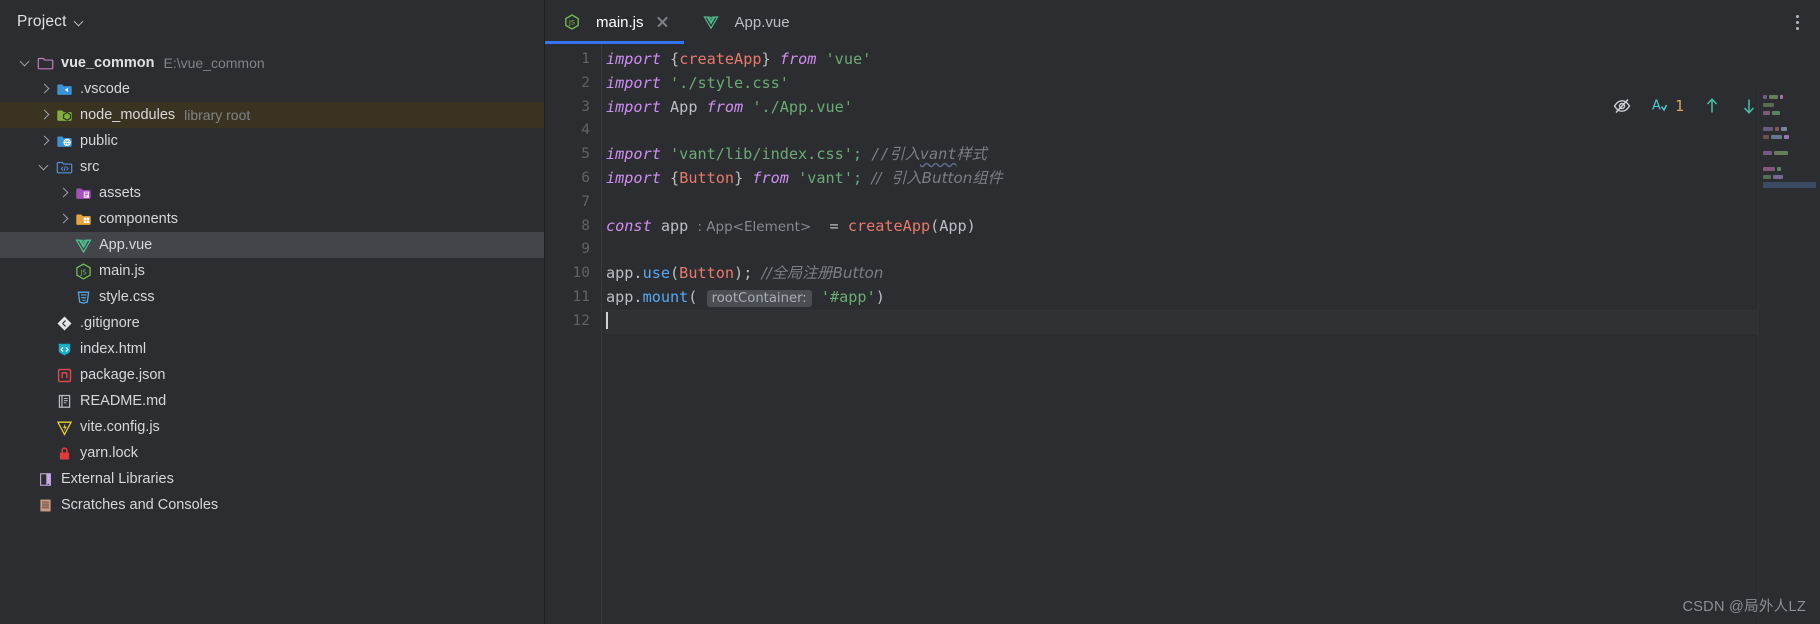  What do you see at coordinates (1685, 106) in the screenshot?
I see `editor-inspection-toolbar: A 1` at bounding box center [1685, 106].